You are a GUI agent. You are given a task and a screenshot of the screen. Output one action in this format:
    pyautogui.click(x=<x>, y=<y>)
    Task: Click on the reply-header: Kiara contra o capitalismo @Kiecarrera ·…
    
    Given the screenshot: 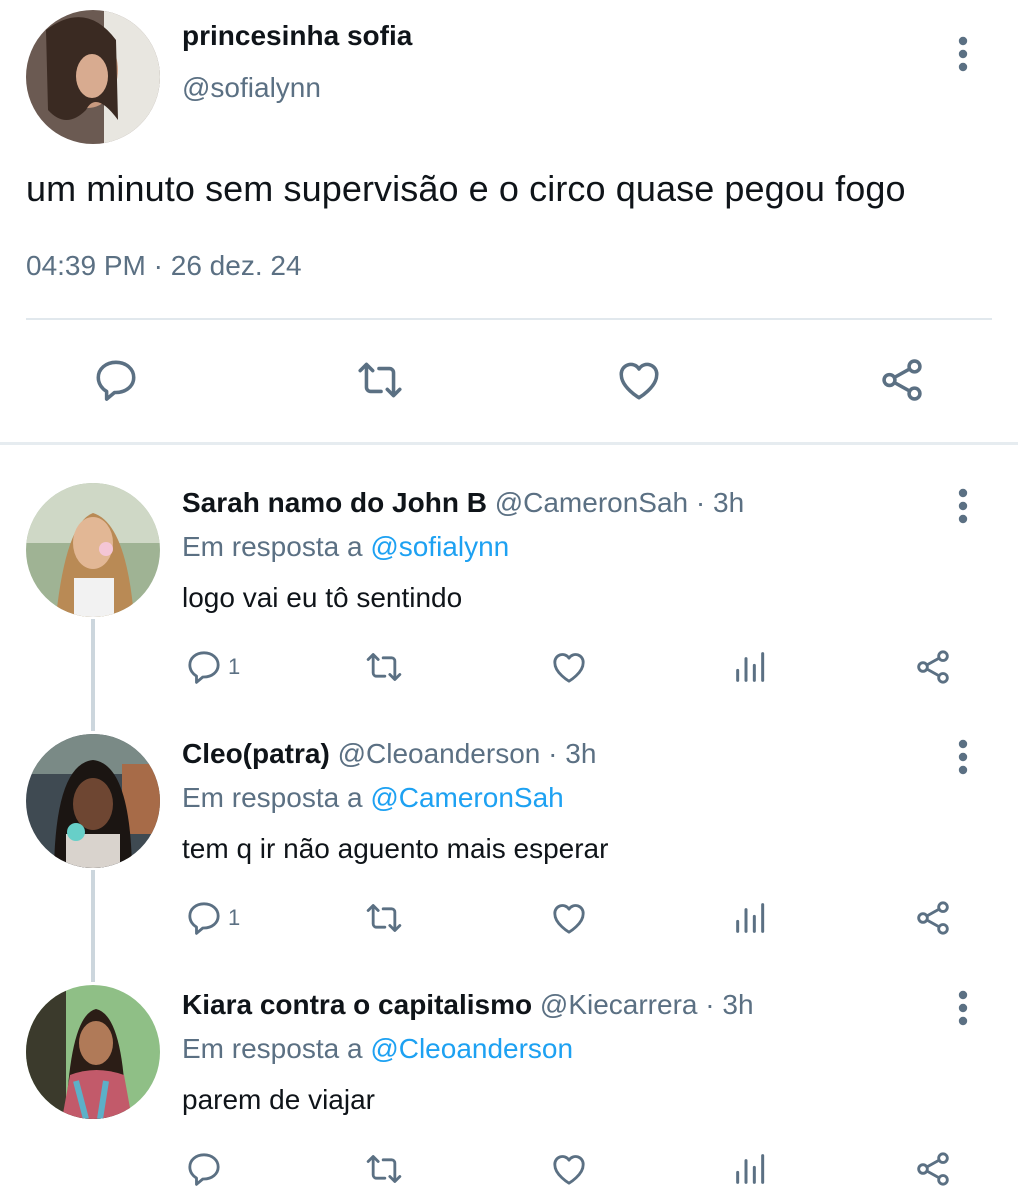 What is the action you would take?
    pyautogui.click(x=468, y=1005)
    